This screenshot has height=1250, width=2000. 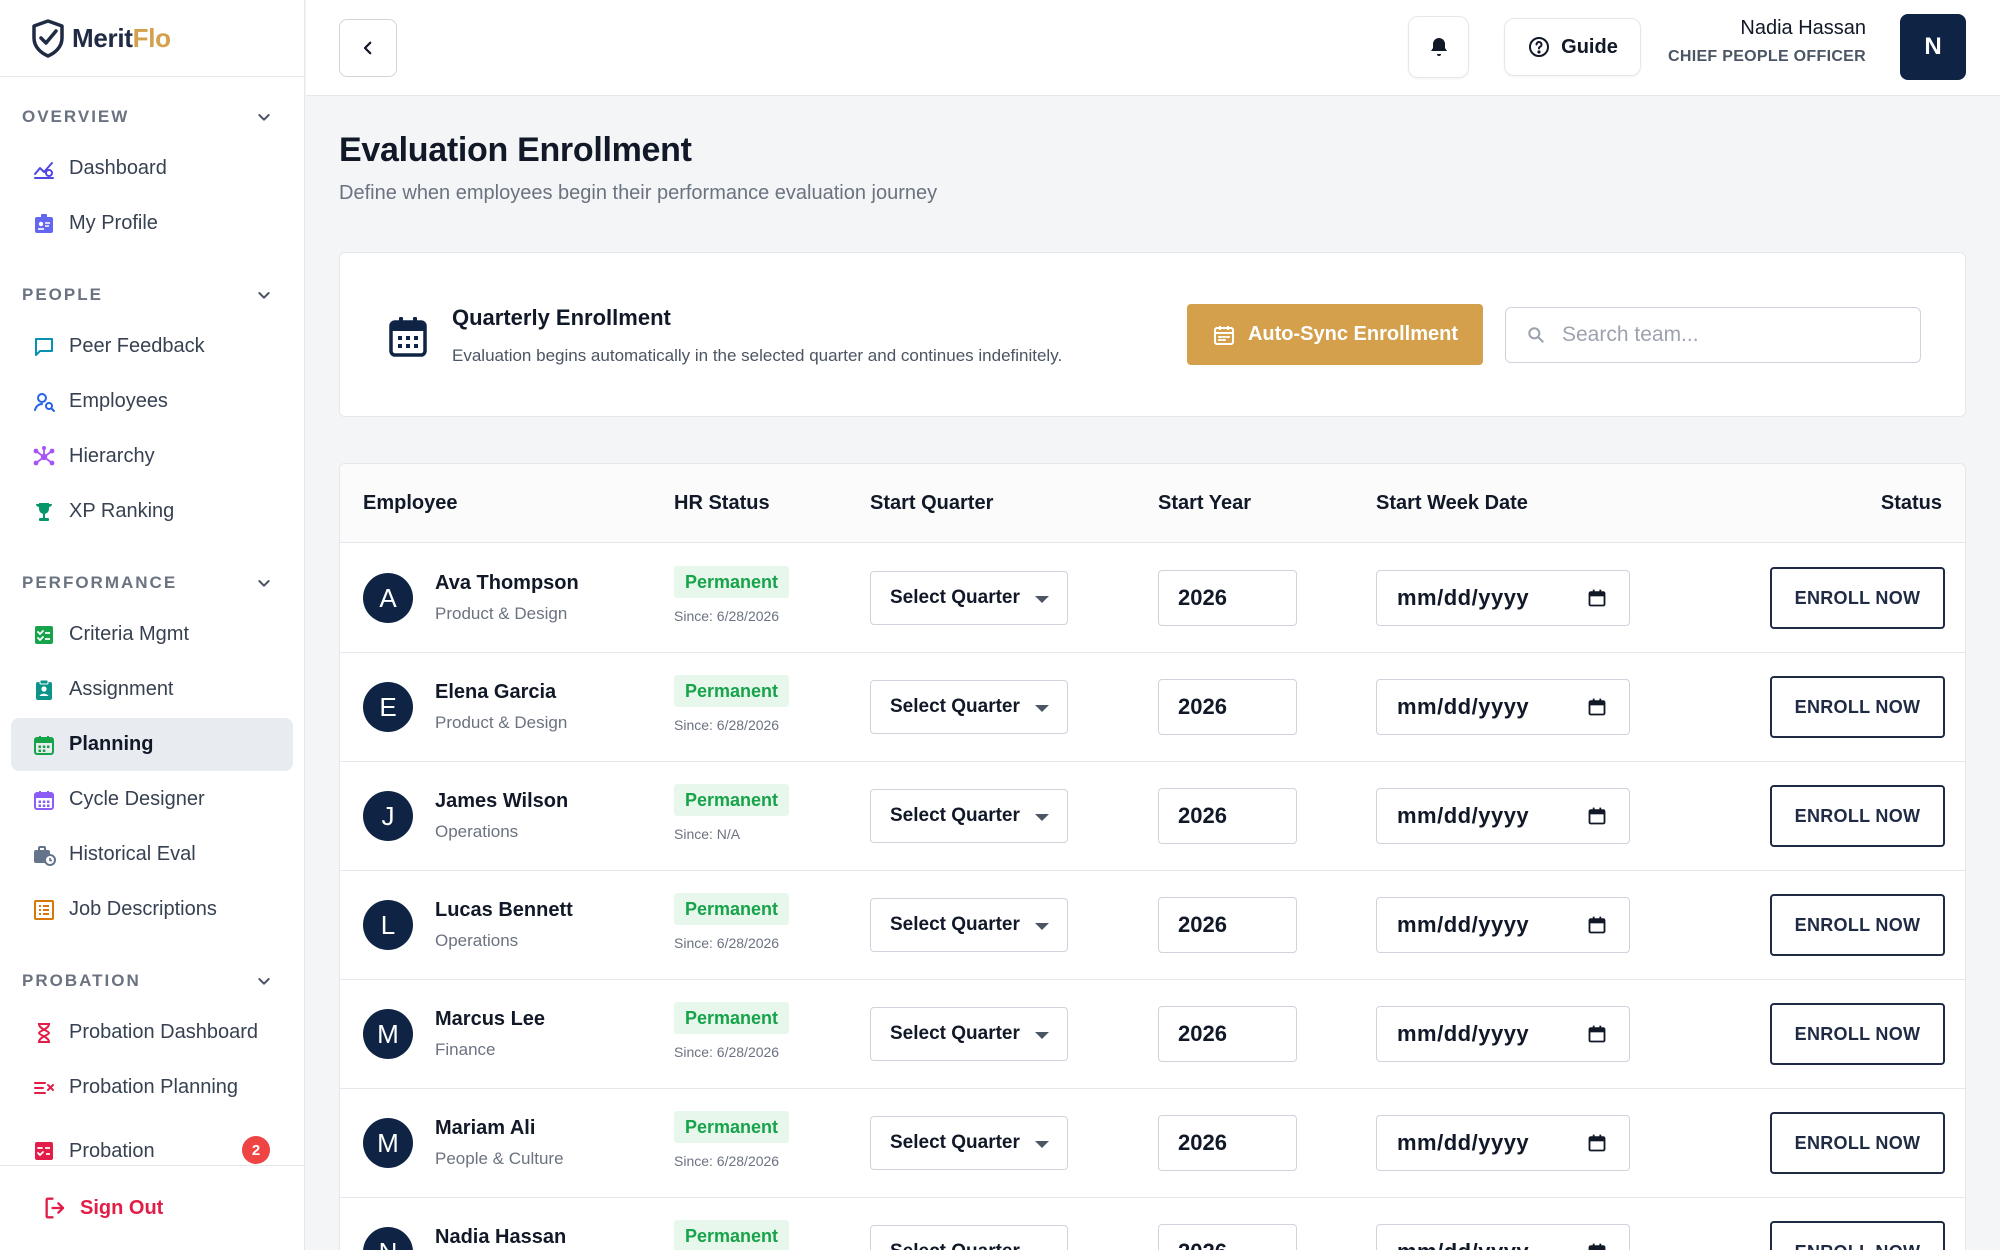 I want to click on sidebar-item-my-profile: My Profile, so click(x=152, y=223).